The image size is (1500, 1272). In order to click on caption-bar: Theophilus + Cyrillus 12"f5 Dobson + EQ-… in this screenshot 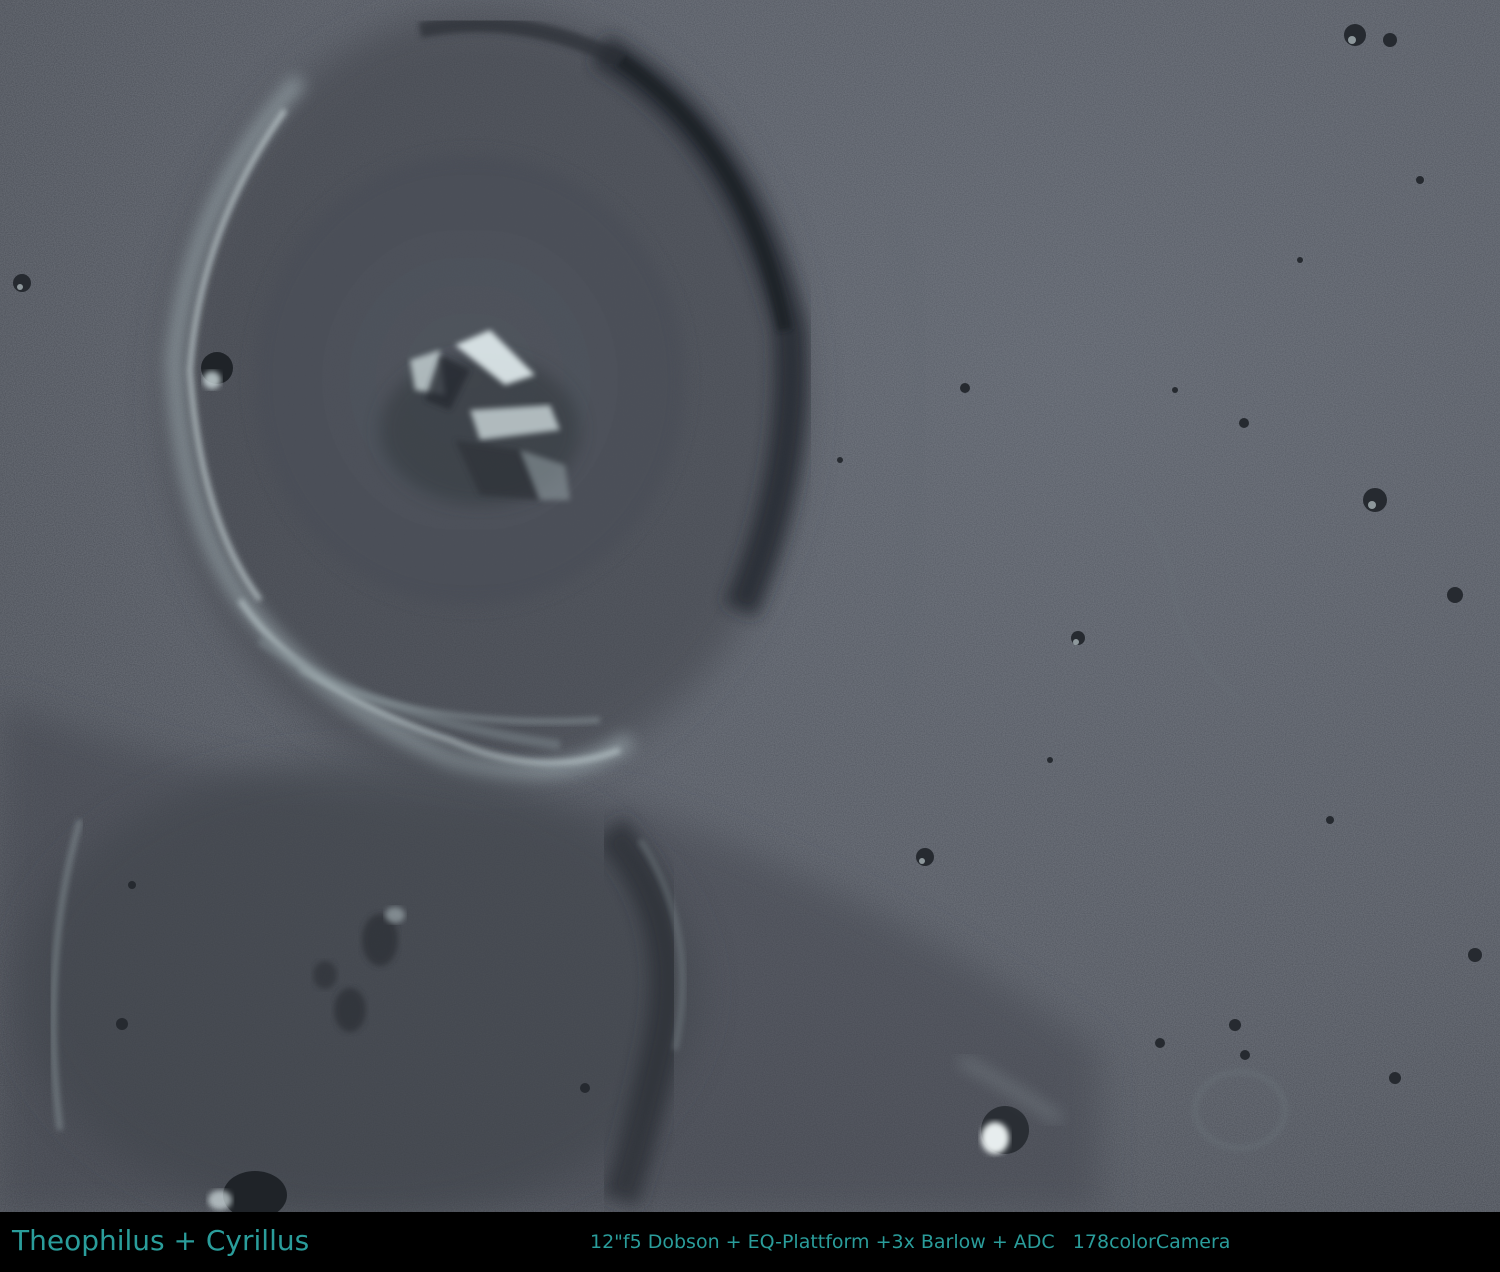, I will do `click(750, 1242)`.